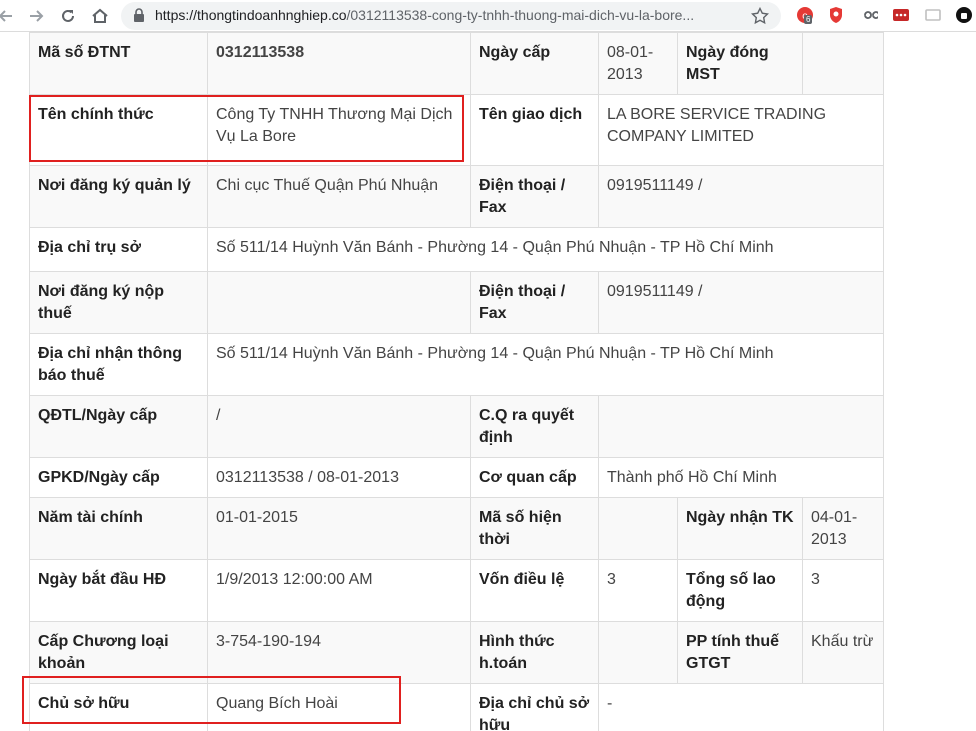  What do you see at coordinates (837, 15) in the screenshot?
I see `shield-extension-icon` at bounding box center [837, 15].